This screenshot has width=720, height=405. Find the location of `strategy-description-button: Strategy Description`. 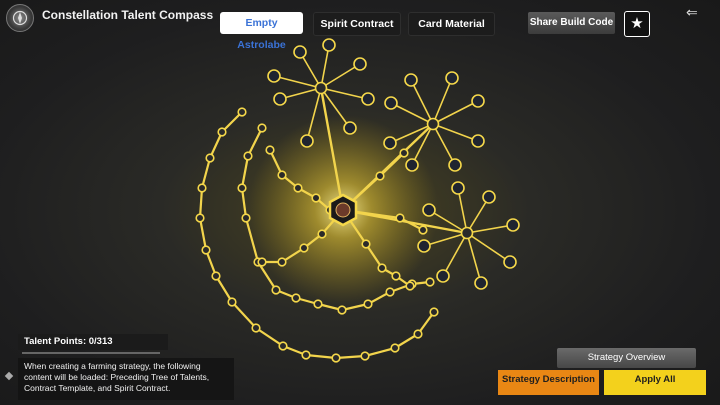

strategy-description-button: Strategy Description is located at coordinates (548, 382).